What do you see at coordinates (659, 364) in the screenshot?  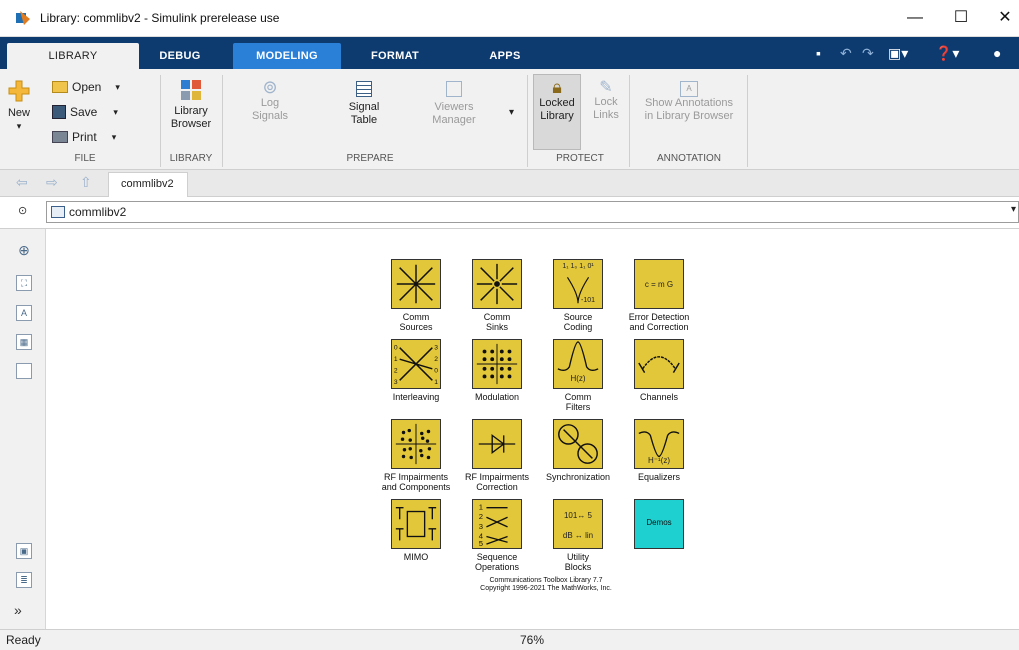 I see `block-channels` at bounding box center [659, 364].